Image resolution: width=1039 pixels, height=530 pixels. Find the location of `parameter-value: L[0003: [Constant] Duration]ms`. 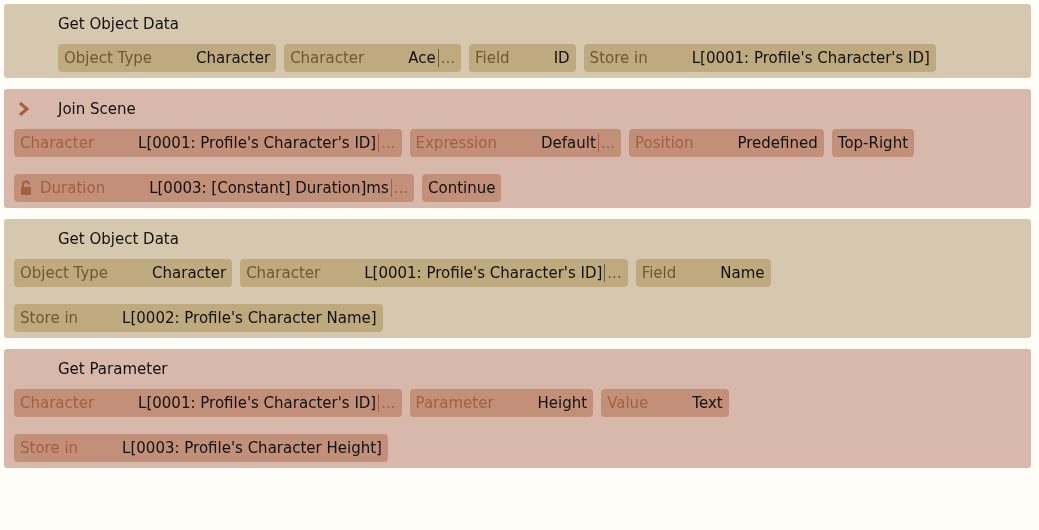

parameter-value: L[0003: [Constant] Duration]ms is located at coordinates (269, 188).